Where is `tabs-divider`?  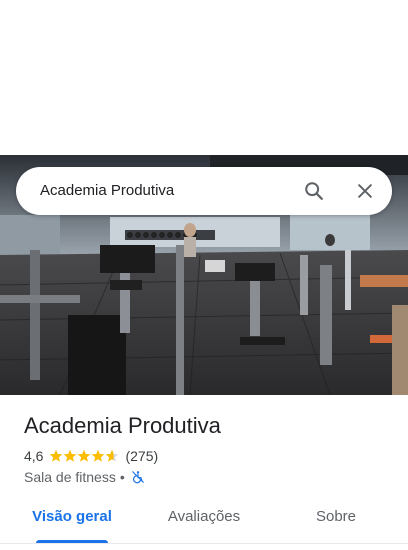
tabs-divider is located at coordinates (204, 543).